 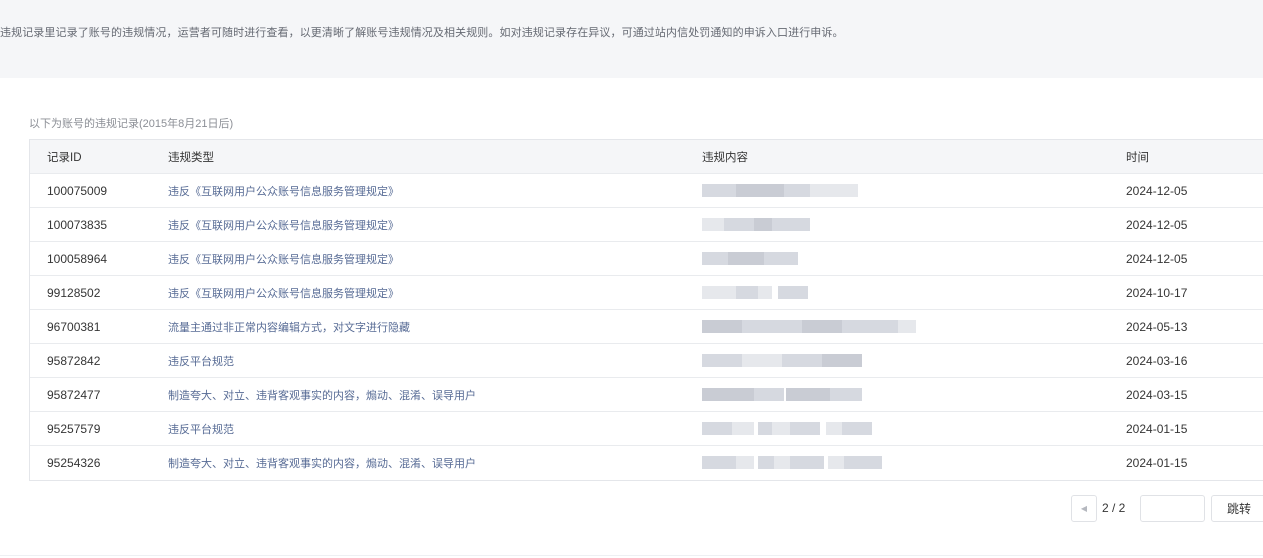 I want to click on jump-button: 跳转, so click(x=1237, y=508).